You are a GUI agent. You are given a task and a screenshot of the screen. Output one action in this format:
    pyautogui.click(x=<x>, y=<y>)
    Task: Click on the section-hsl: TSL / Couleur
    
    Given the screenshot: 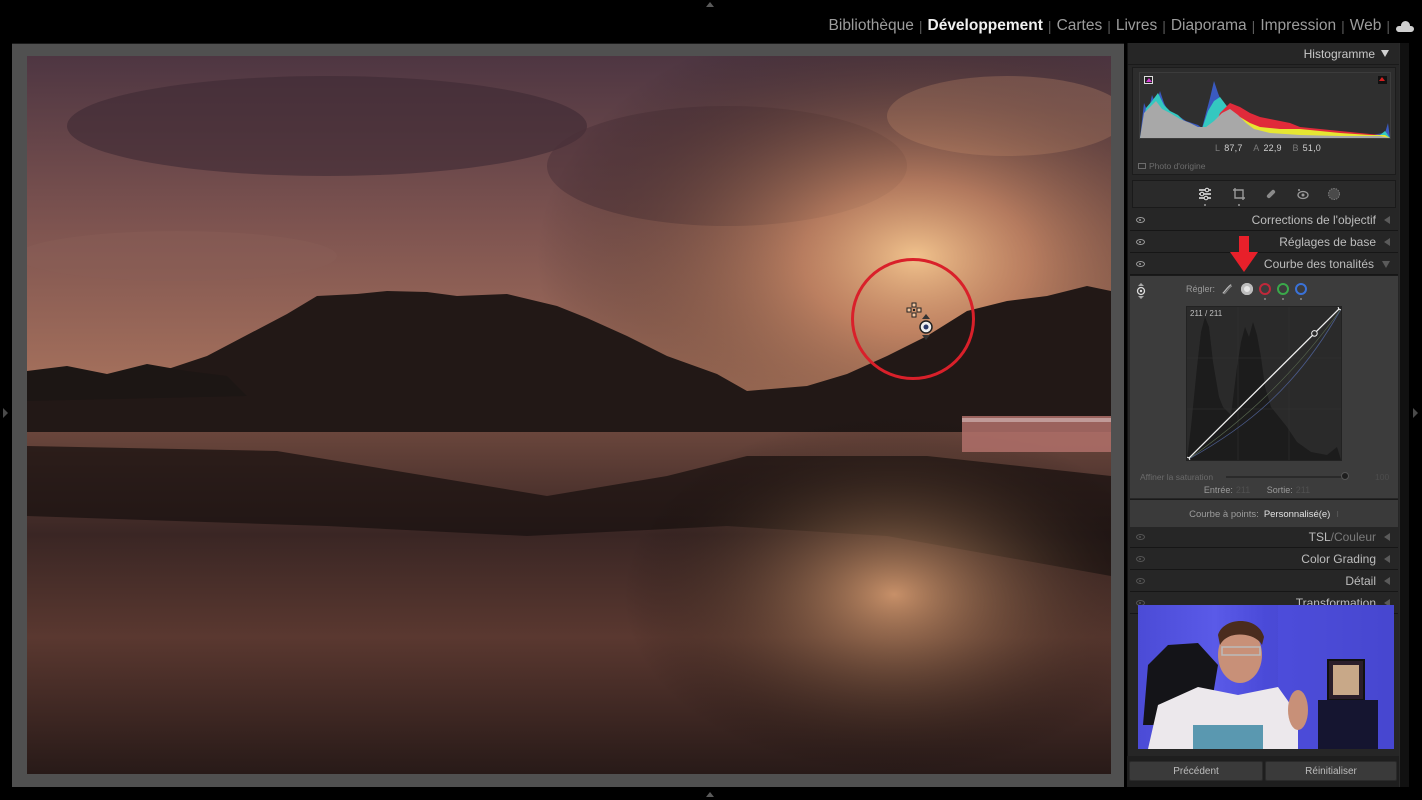 What is the action you would take?
    pyautogui.click(x=1264, y=537)
    